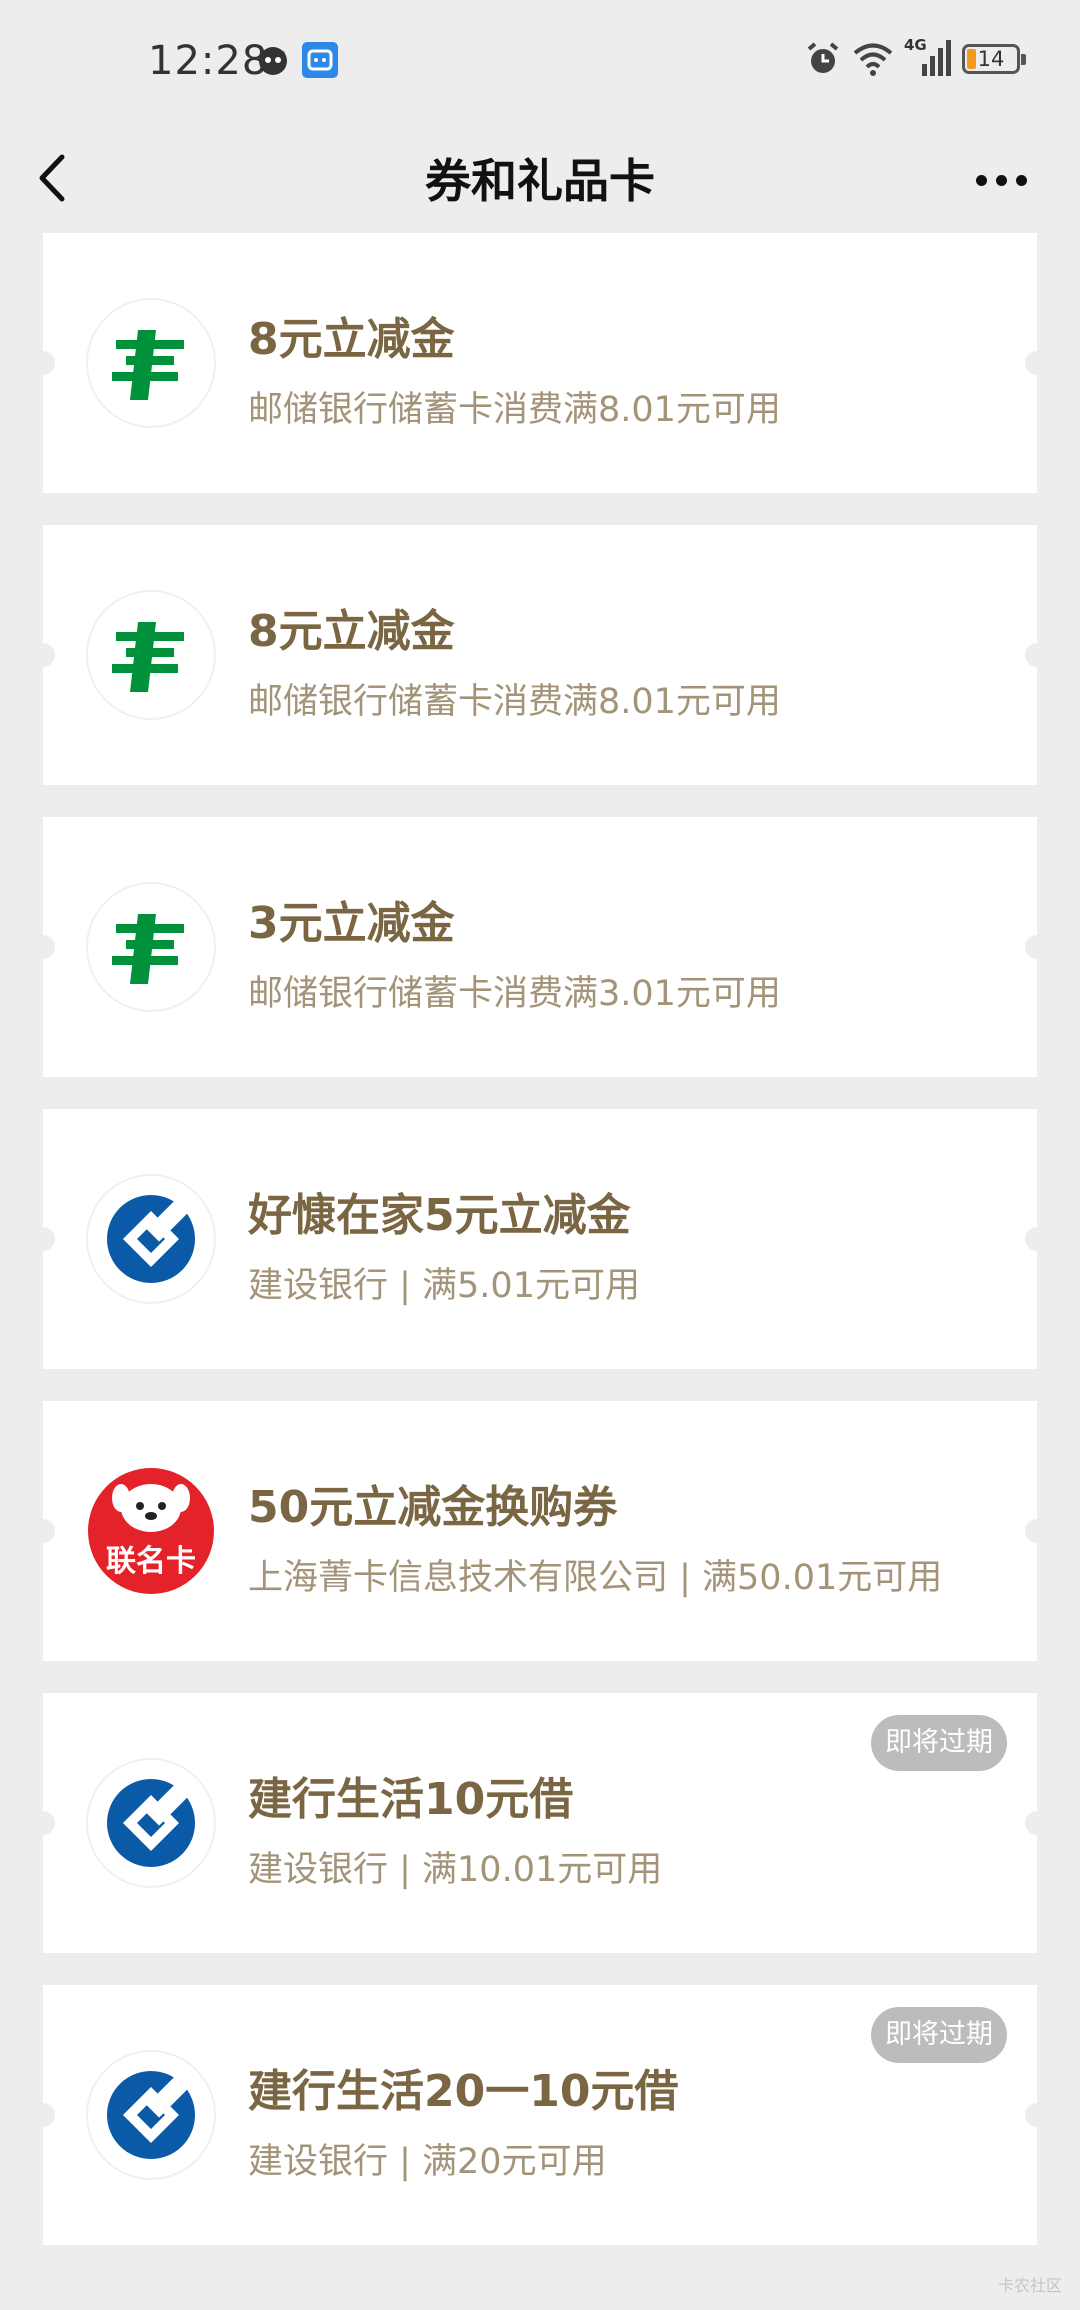  What do you see at coordinates (928, 57) in the screenshot?
I see `cellular-signal-icon: 4G` at bounding box center [928, 57].